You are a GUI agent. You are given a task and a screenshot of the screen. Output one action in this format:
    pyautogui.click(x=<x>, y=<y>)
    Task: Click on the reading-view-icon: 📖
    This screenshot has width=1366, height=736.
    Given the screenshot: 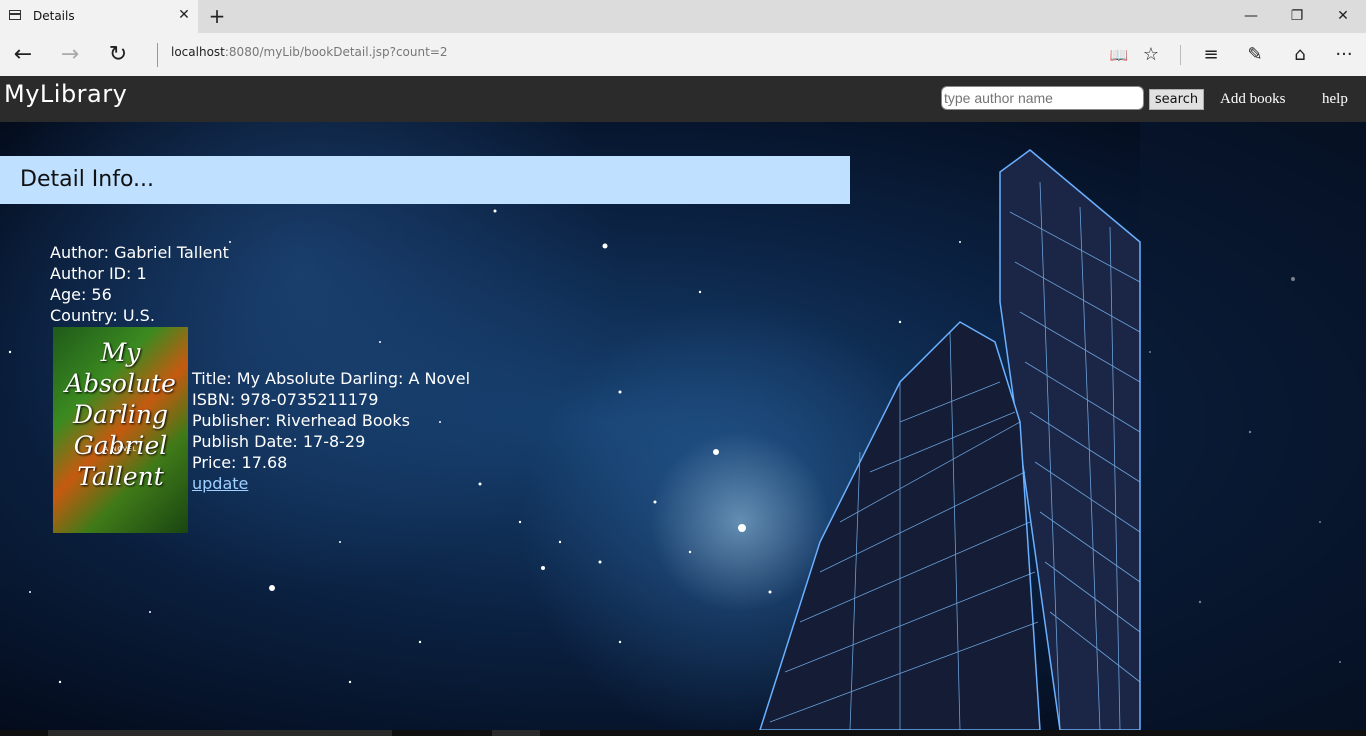 What is the action you would take?
    pyautogui.click(x=1119, y=55)
    